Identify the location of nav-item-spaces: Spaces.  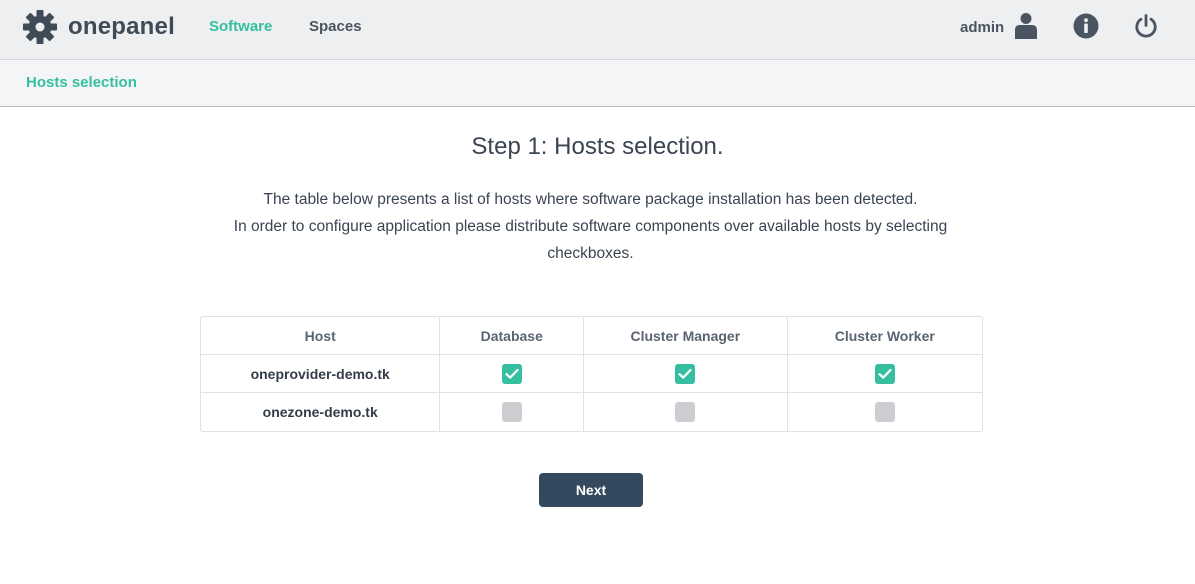
(335, 26).